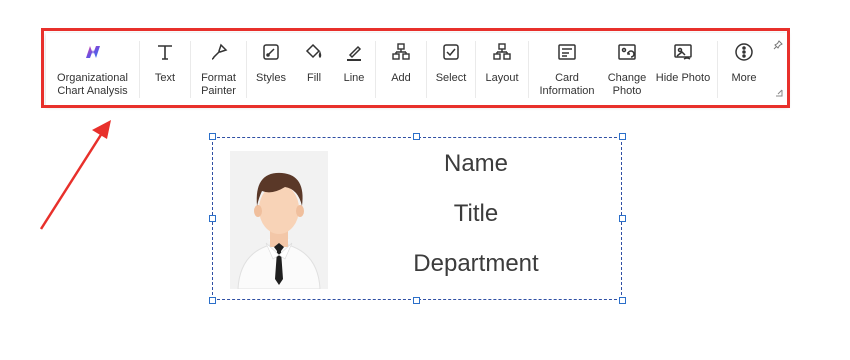  I want to click on employee-photo, so click(279, 220).